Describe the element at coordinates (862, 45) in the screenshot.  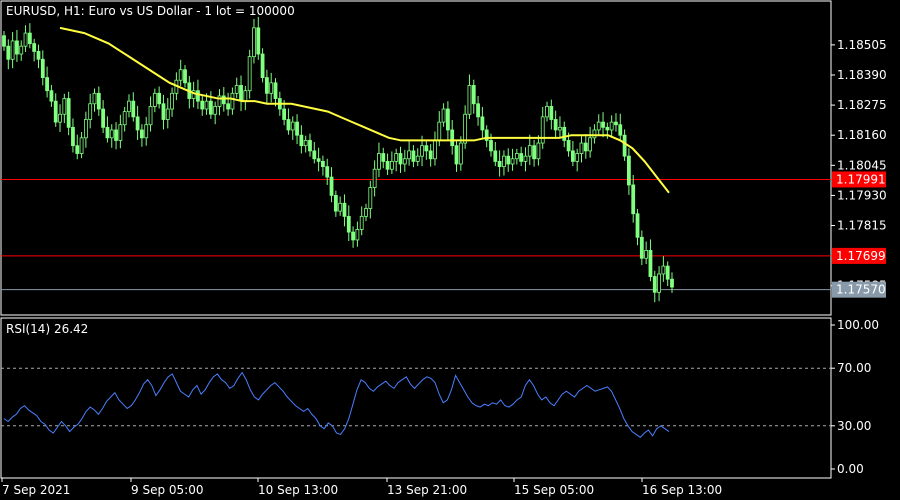
I see `y-tick-label: 1.18505` at that location.